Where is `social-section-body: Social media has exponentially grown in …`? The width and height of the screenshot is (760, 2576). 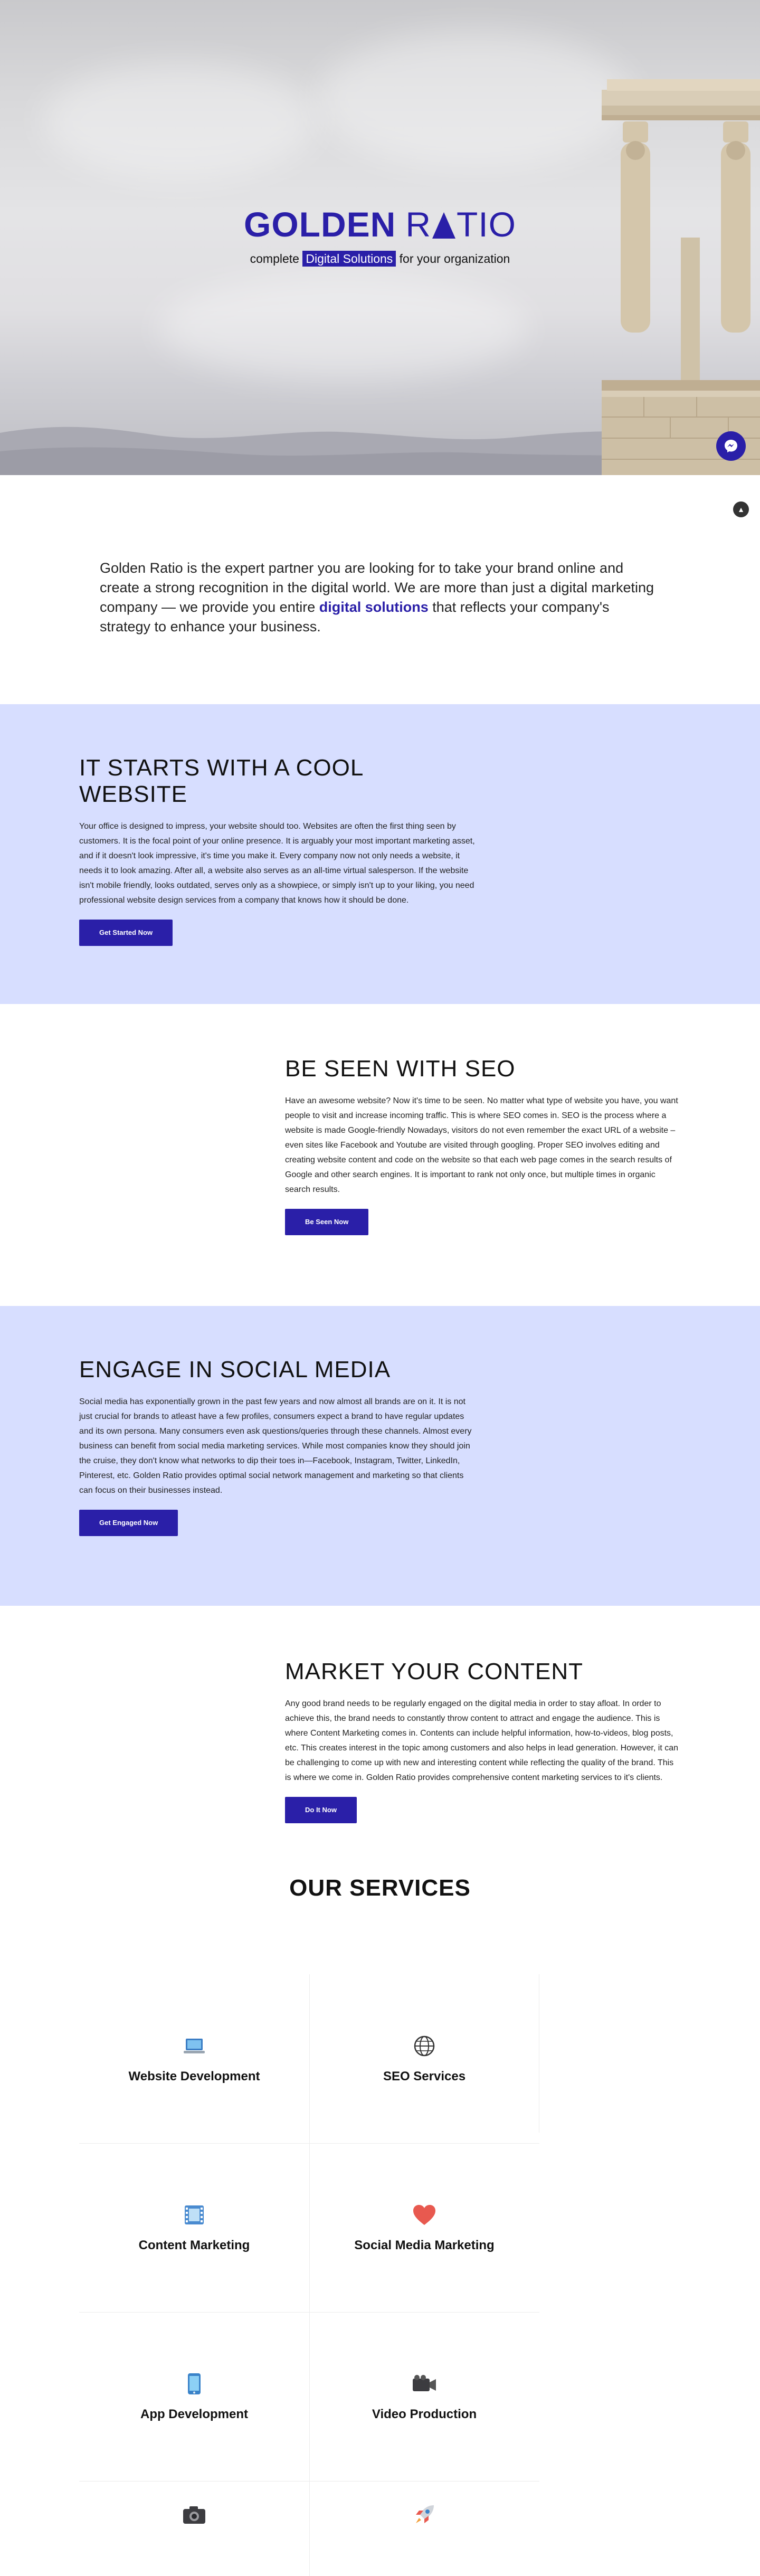
social-section-body: Social media has exponentially grown in … is located at coordinates (275, 1446).